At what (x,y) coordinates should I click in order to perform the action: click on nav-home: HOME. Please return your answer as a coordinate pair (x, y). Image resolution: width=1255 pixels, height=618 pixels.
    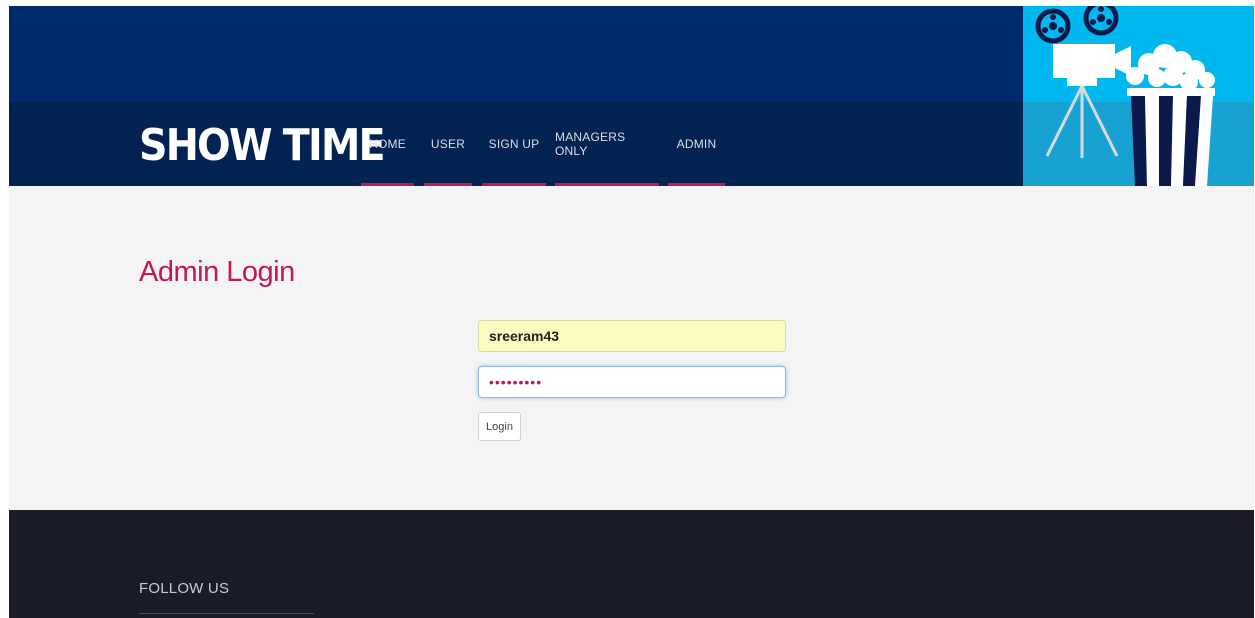
    Looking at the image, I should click on (387, 144).